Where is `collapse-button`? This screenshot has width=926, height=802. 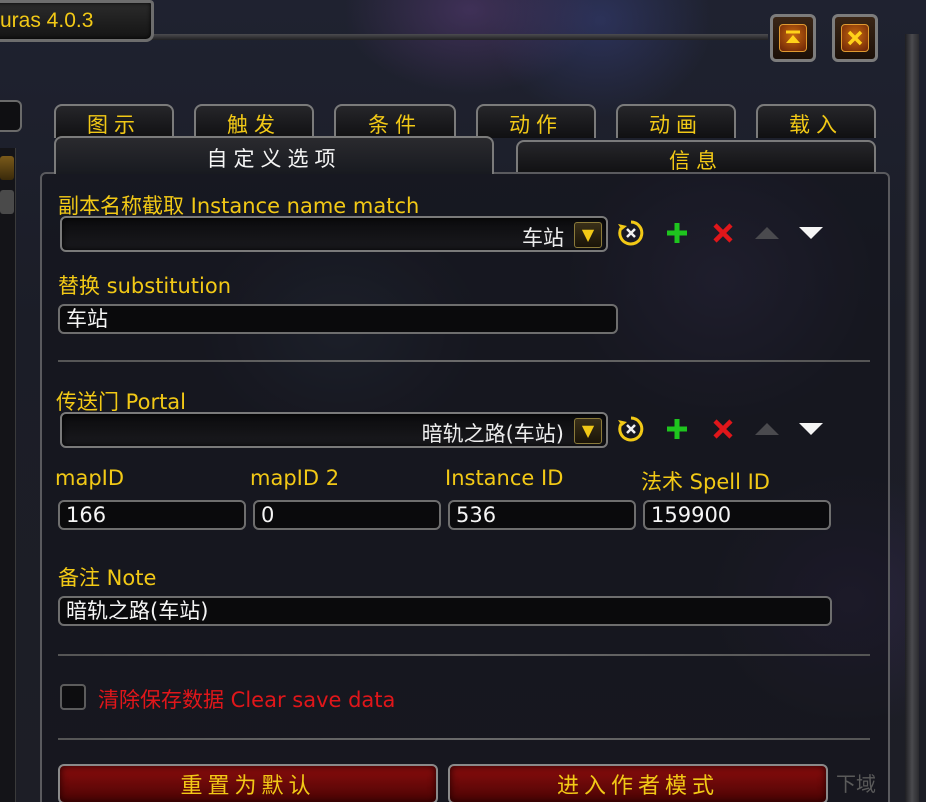 collapse-button is located at coordinates (793, 38).